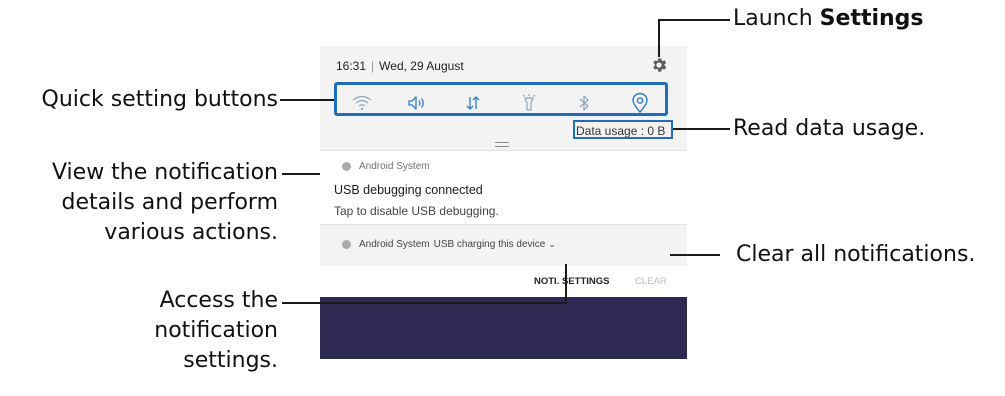  I want to click on status-clock: 16:31 | Wed, 29 August, so click(400, 66).